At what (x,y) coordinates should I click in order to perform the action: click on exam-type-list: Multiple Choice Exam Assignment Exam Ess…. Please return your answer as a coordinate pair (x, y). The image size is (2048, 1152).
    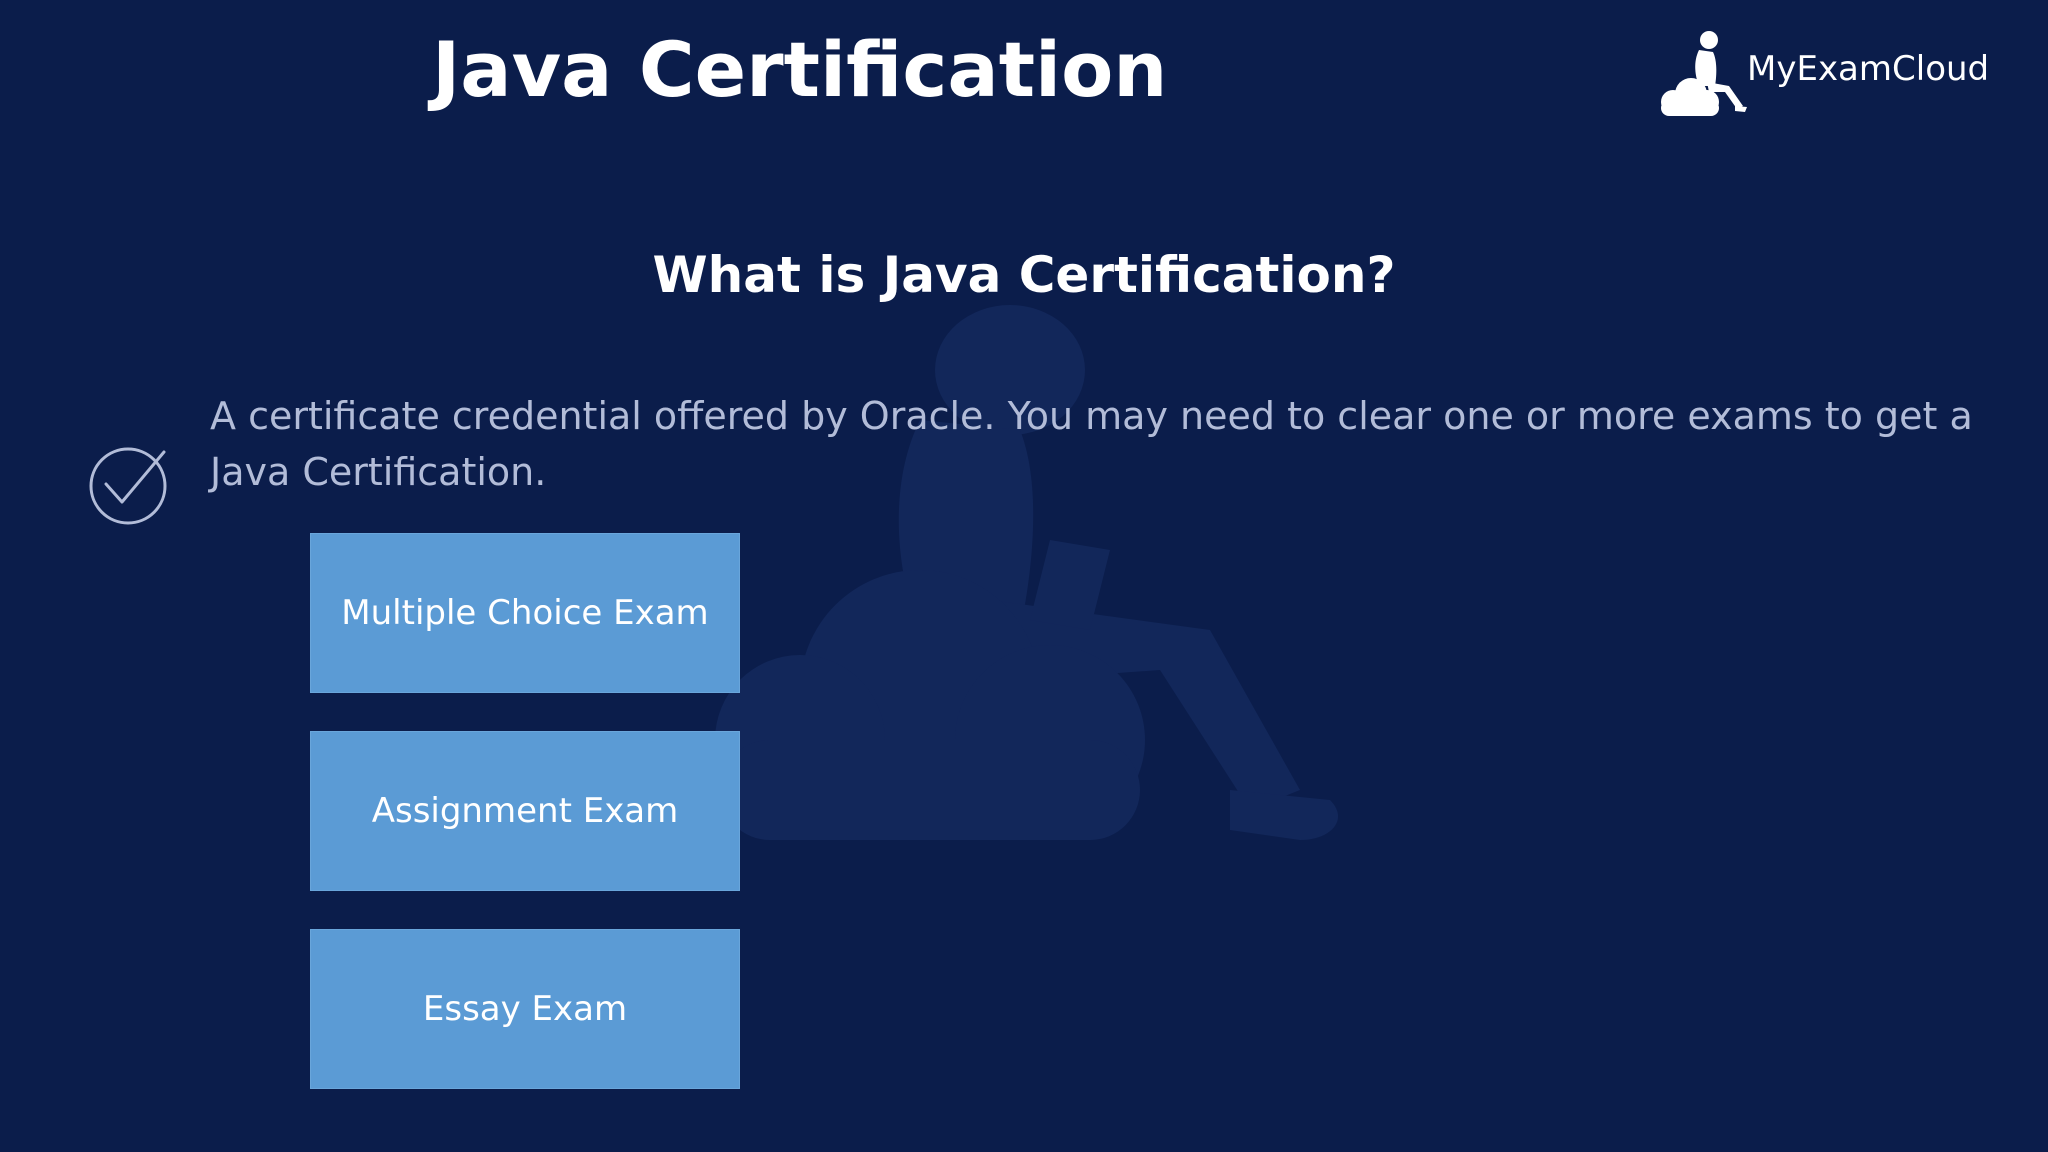
    Looking at the image, I should click on (525, 830).